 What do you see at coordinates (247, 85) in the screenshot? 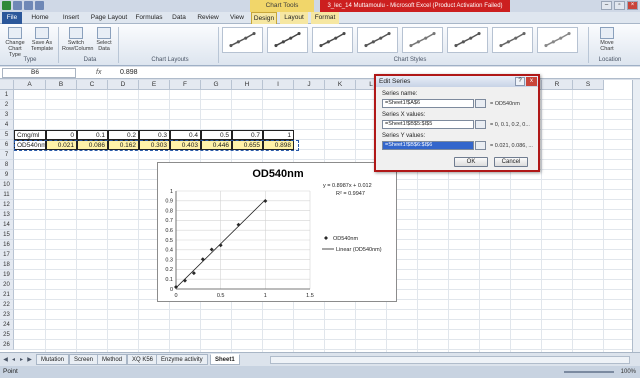
I see `column-header: H` at bounding box center [247, 85].